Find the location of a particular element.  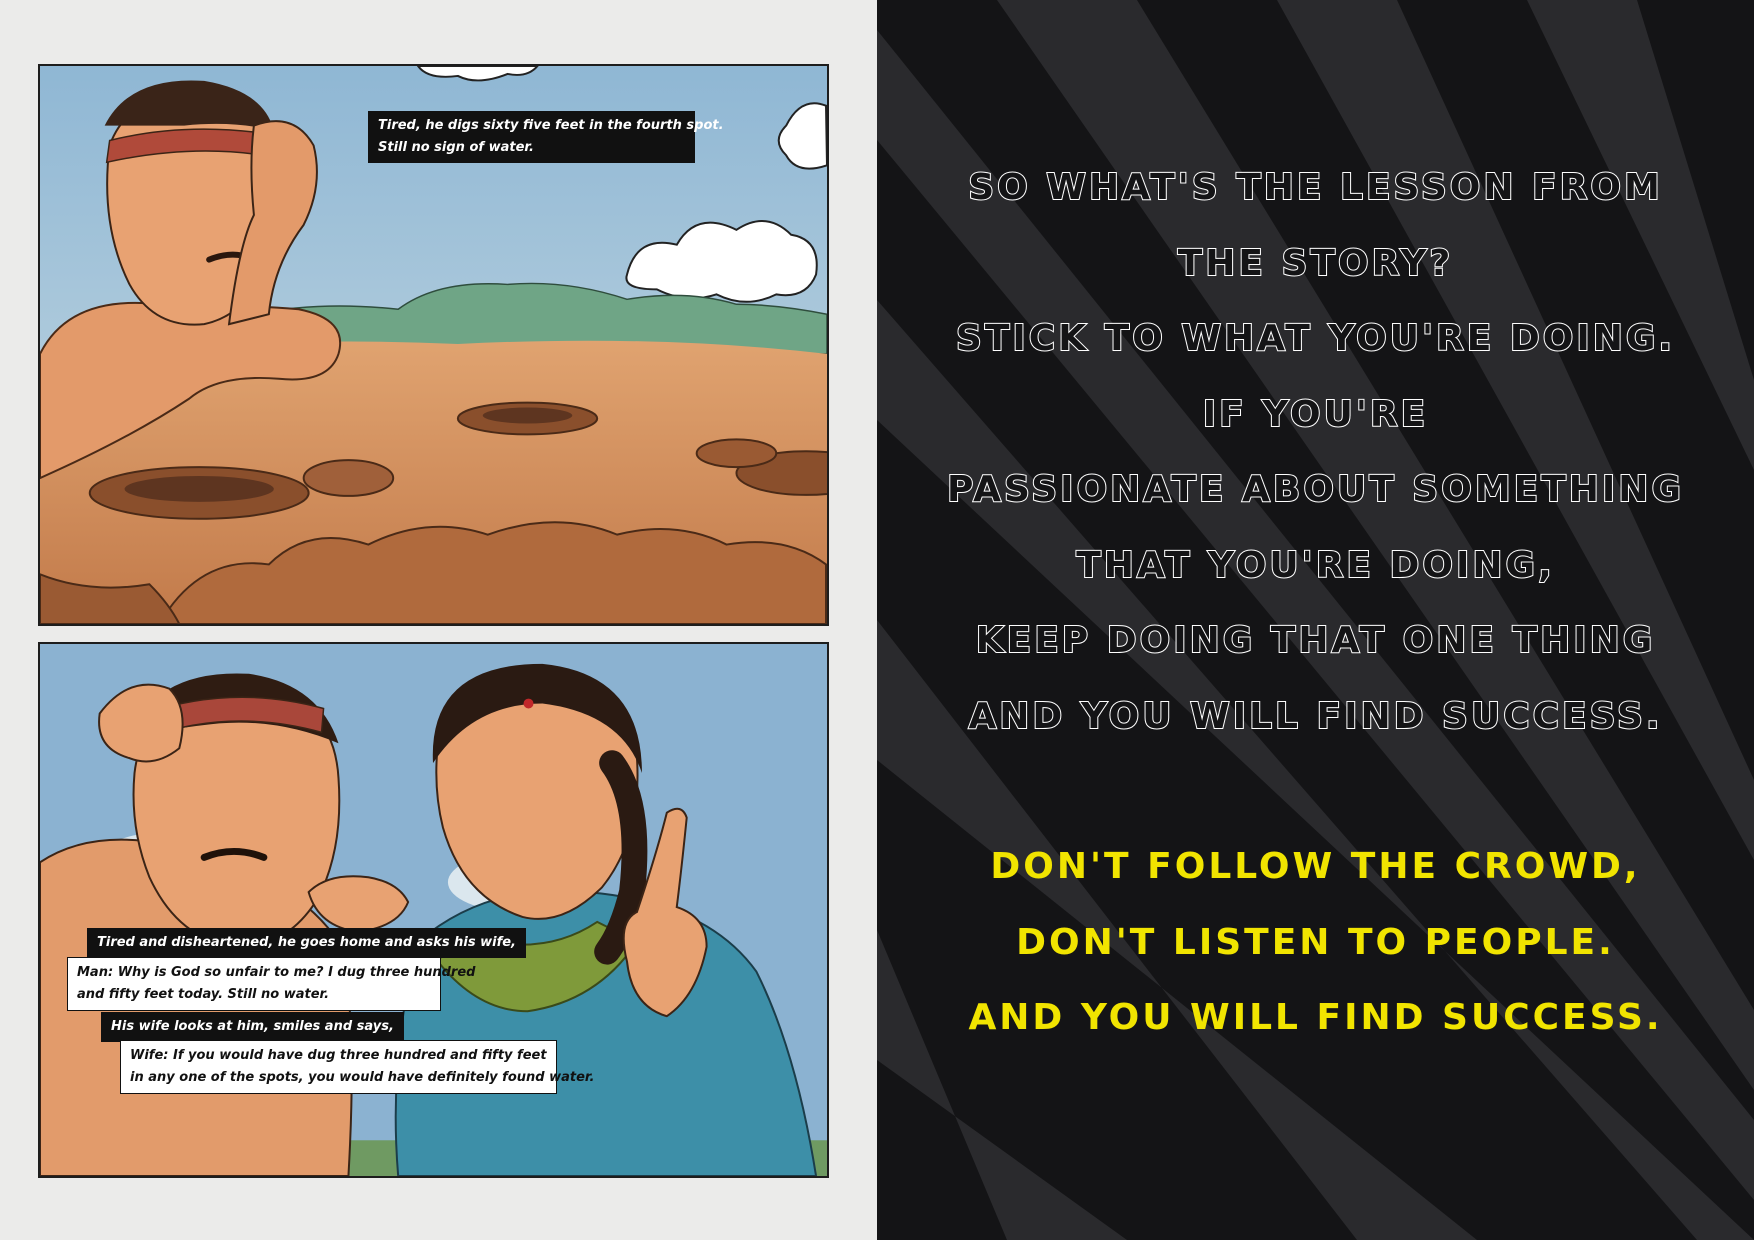

lesson-line: If you're is located at coordinates (1315, 414).